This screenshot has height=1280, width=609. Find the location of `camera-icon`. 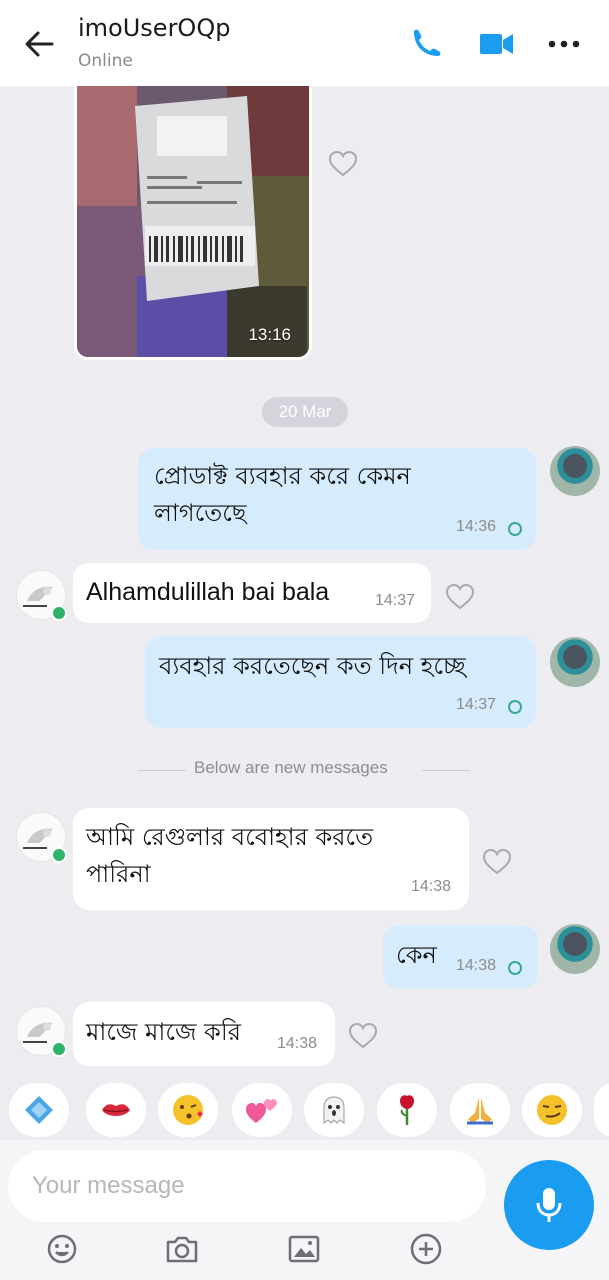

camera-icon is located at coordinates (182, 1249).